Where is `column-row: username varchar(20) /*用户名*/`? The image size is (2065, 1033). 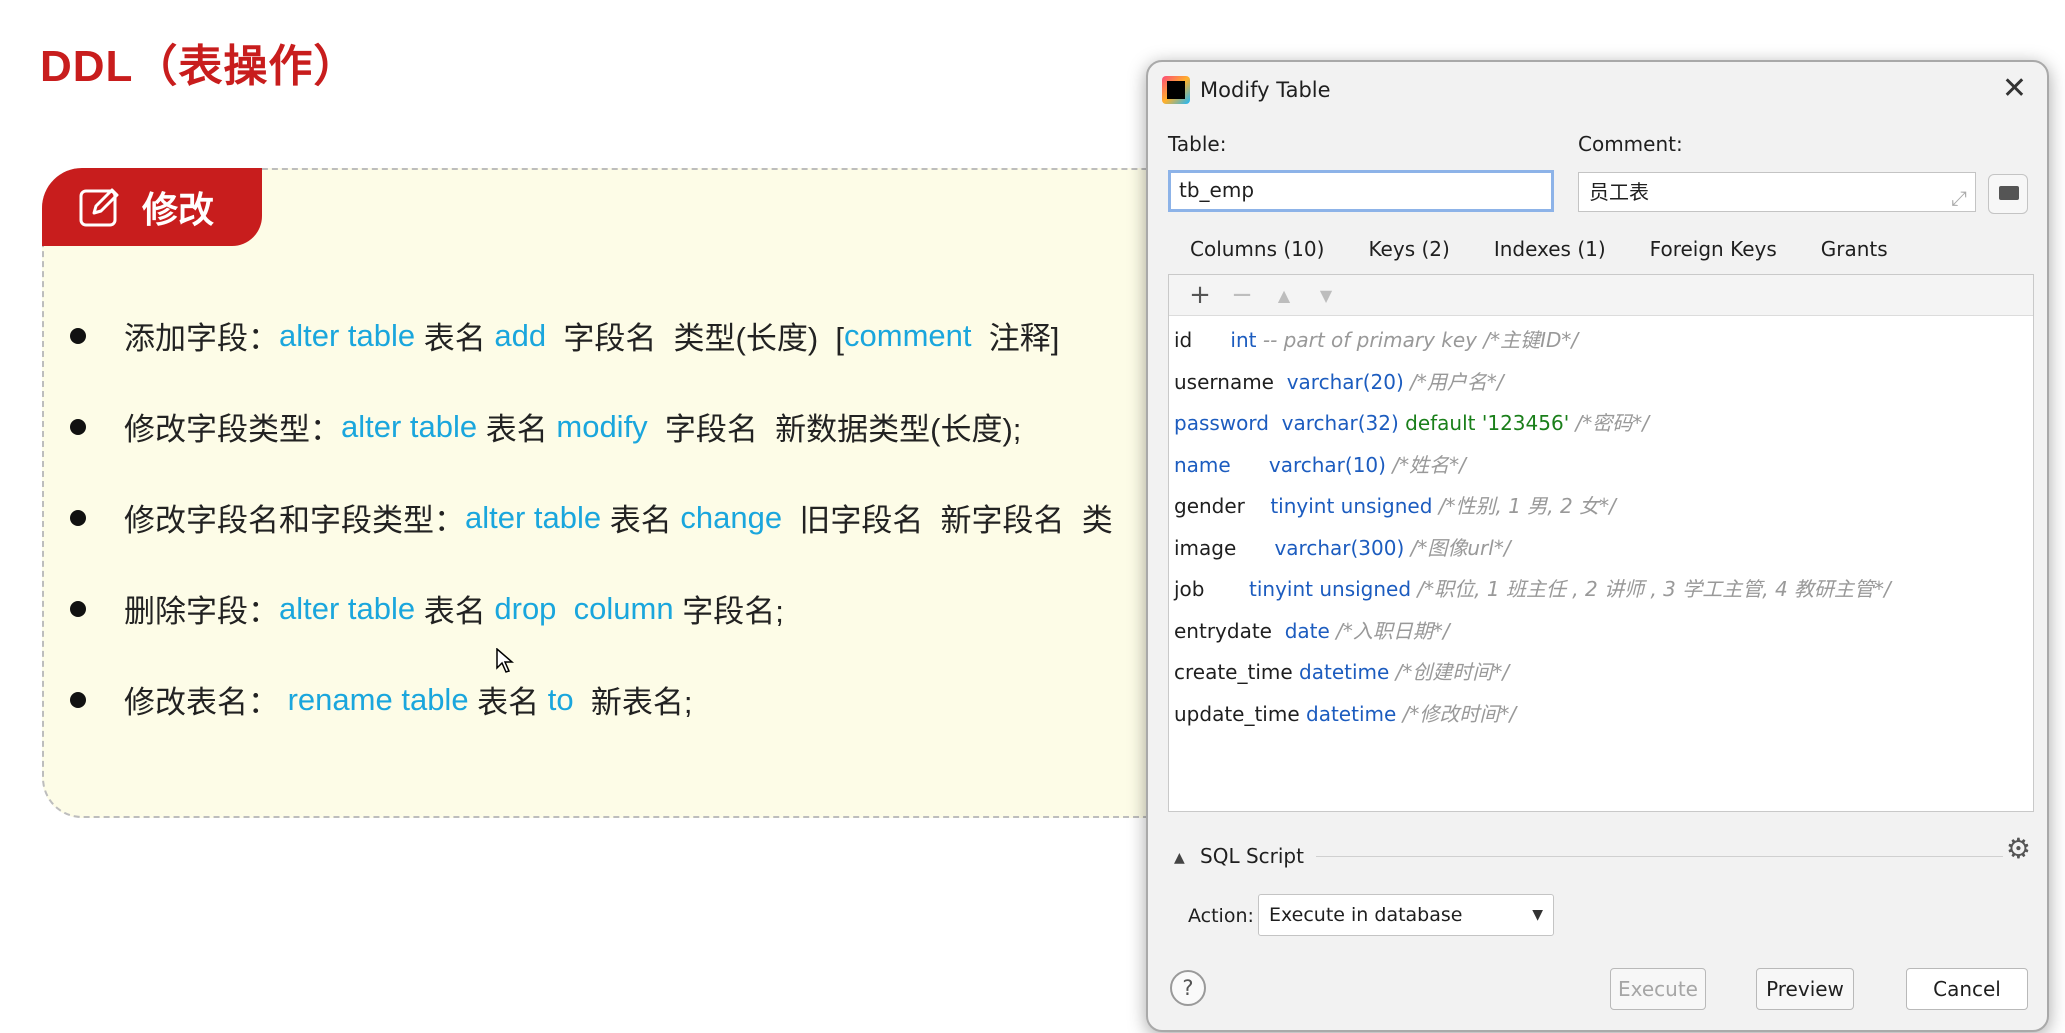 column-row: username varchar(20) /*用户名*/ is located at coordinates (1603, 383).